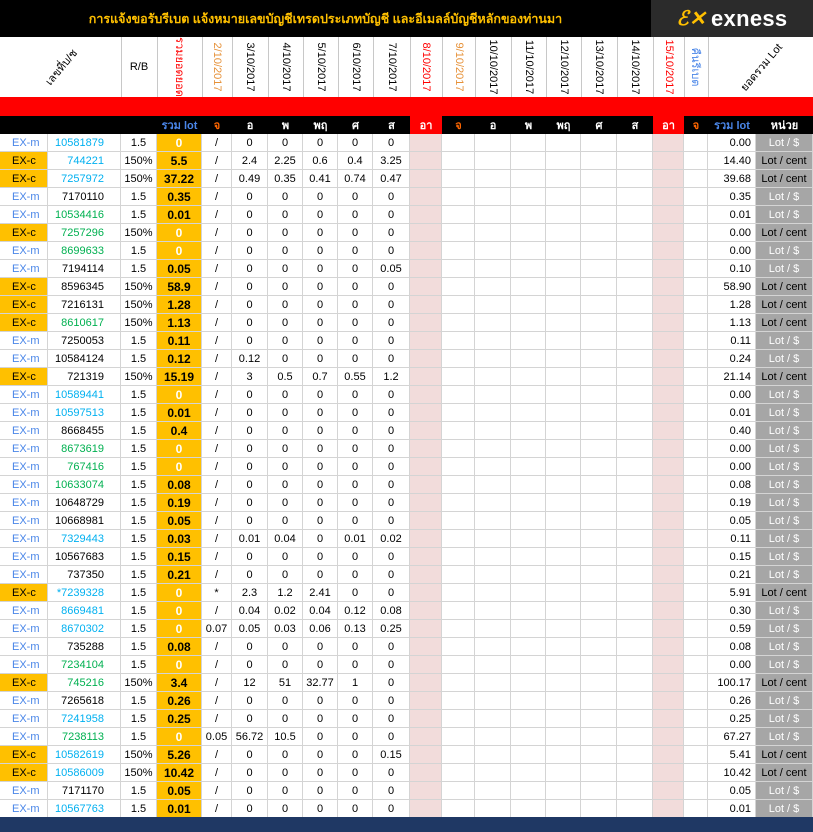 The width and height of the screenshot is (813, 832). What do you see at coordinates (84, 539) in the screenshot?
I see `account-number: 7329443` at bounding box center [84, 539].